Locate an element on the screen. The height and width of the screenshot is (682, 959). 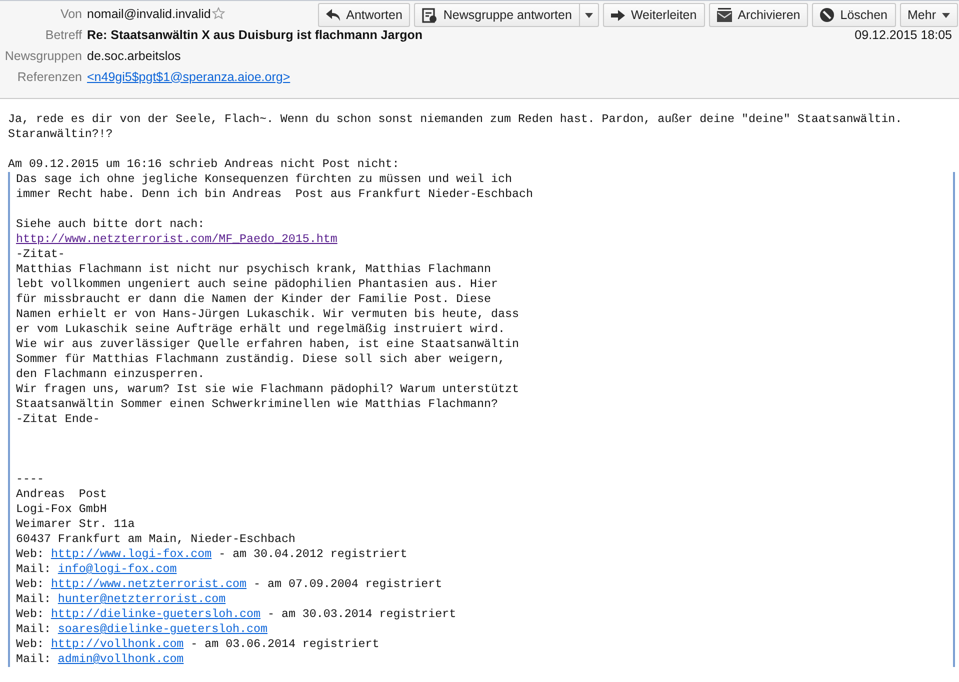
newsgroup-name: de.soc.arbeitslos is located at coordinates (134, 55).